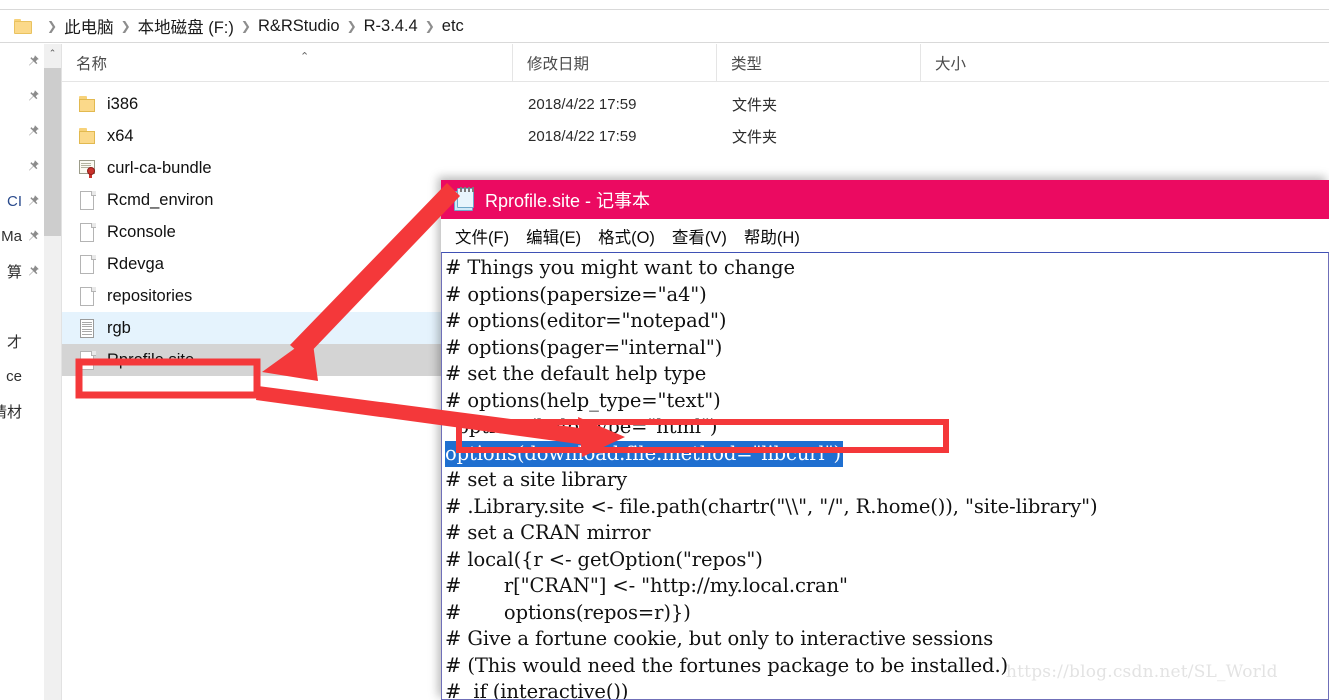 The height and width of the screenshot is (700, 1329). I want to click on file-name-cell: Rprofile.site, so click(136, 360).